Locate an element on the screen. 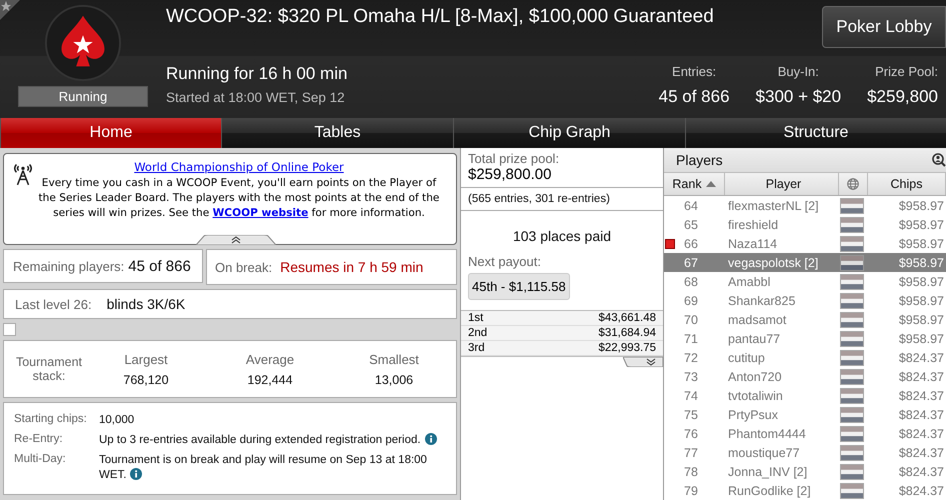 This screenshot has height=500, width=946. player-name: RunGodlike [2] is located at coordinates (769, 491).